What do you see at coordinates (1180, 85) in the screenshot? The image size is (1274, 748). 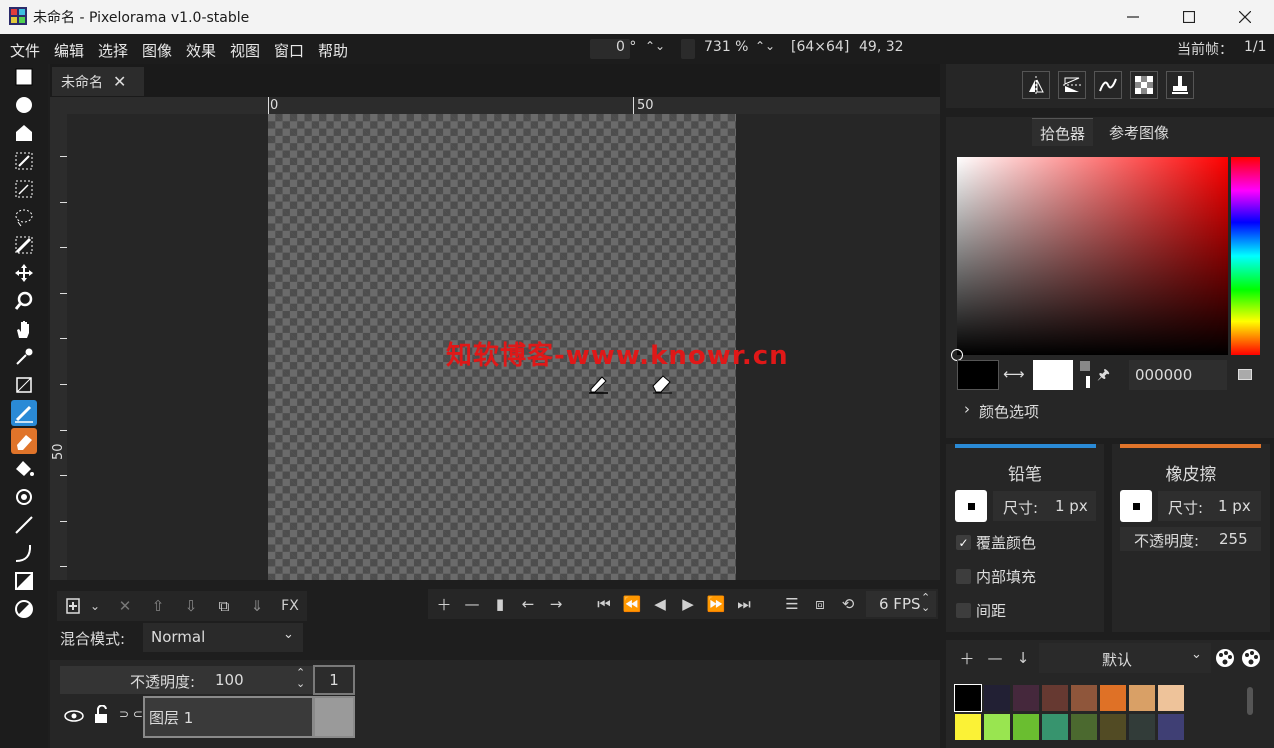 I see `dynamics-button` at bounding box center [1180, 85].